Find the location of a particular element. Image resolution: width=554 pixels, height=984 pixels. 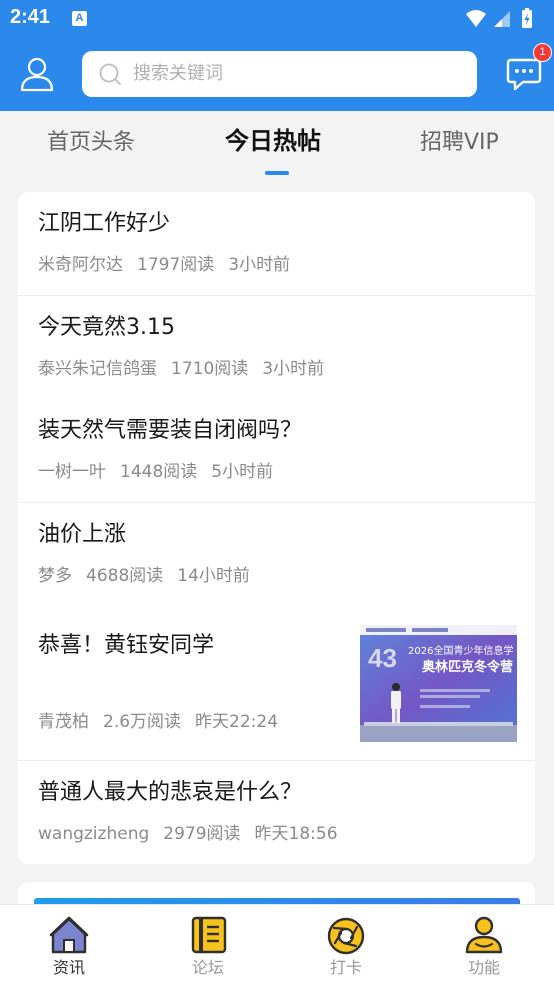

thumbnail-image: 43 2026全国青少年信息学 奥林匹克冬令营 is located at coordinates (438, 683).